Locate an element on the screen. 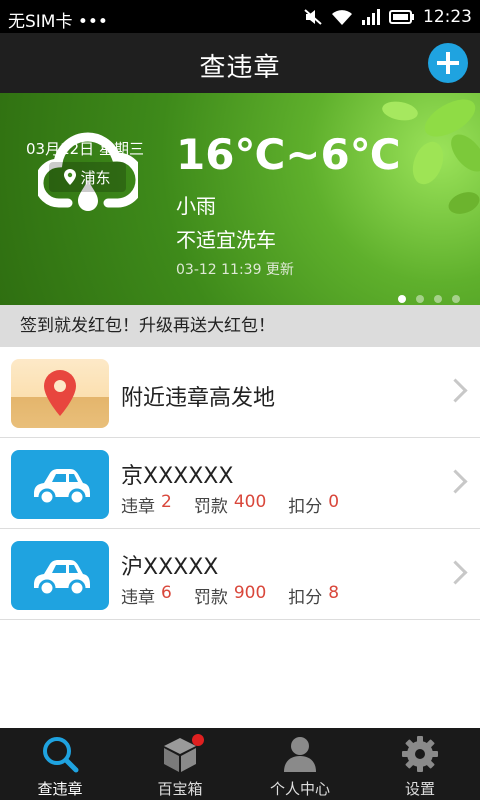  page-indicator is located at coordinates (429, 299).